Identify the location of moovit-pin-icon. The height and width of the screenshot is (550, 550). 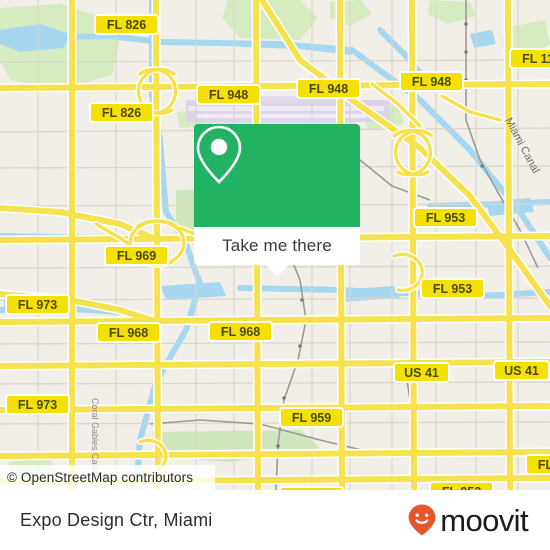
(422, 520).